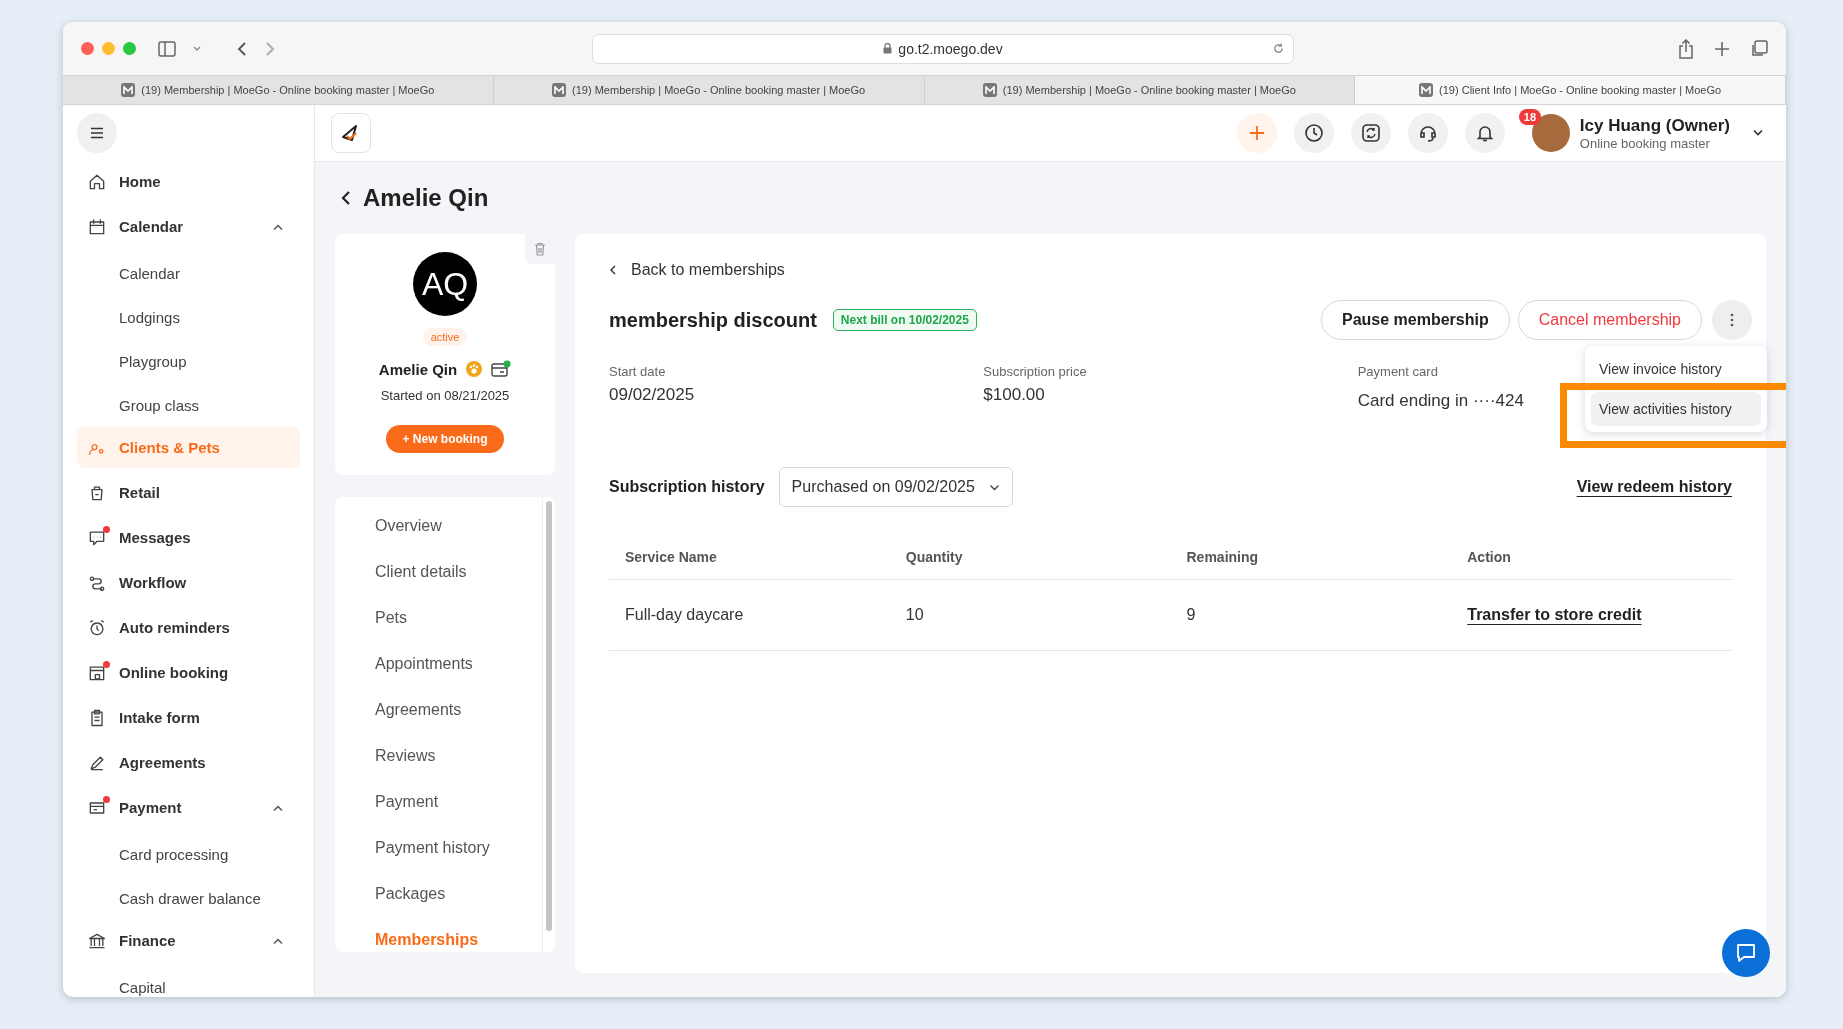 The height and width of the screenshot is (1029, 1843). What do you see at coordinates (188, 317) in the screenshot?
I see `sidebar-subitem: Lodgings` at bounding box center [188, 317].